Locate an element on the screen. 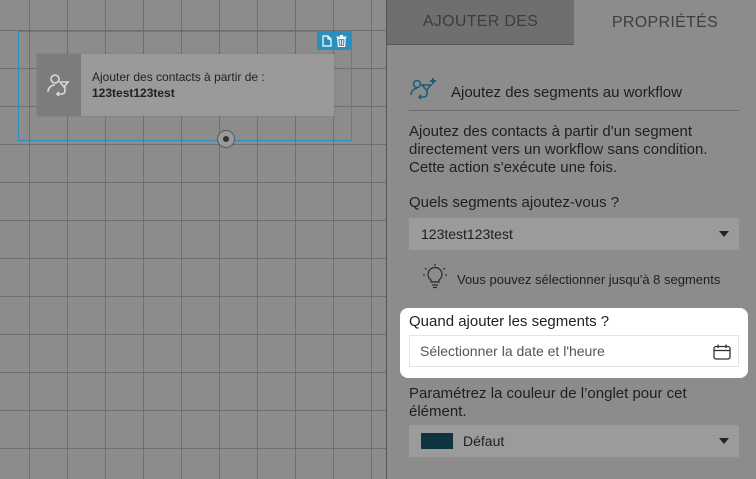 This screenshot has width=756, height=479. segment-workflow-icon is located at coordinates (425, 92).